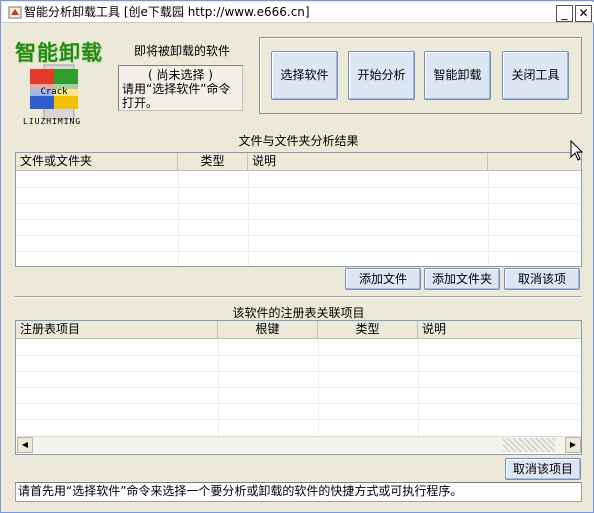 This screenshot has width=594, height=513. I want to click on add-folder-button: 添加文件夹, so click(462, 279).